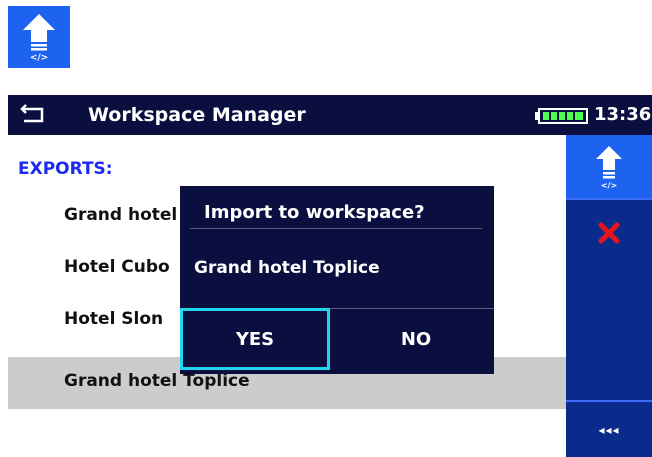 This screenshot has height=457, width=652. I want to click on import-icon: </>, so click(609, 167).